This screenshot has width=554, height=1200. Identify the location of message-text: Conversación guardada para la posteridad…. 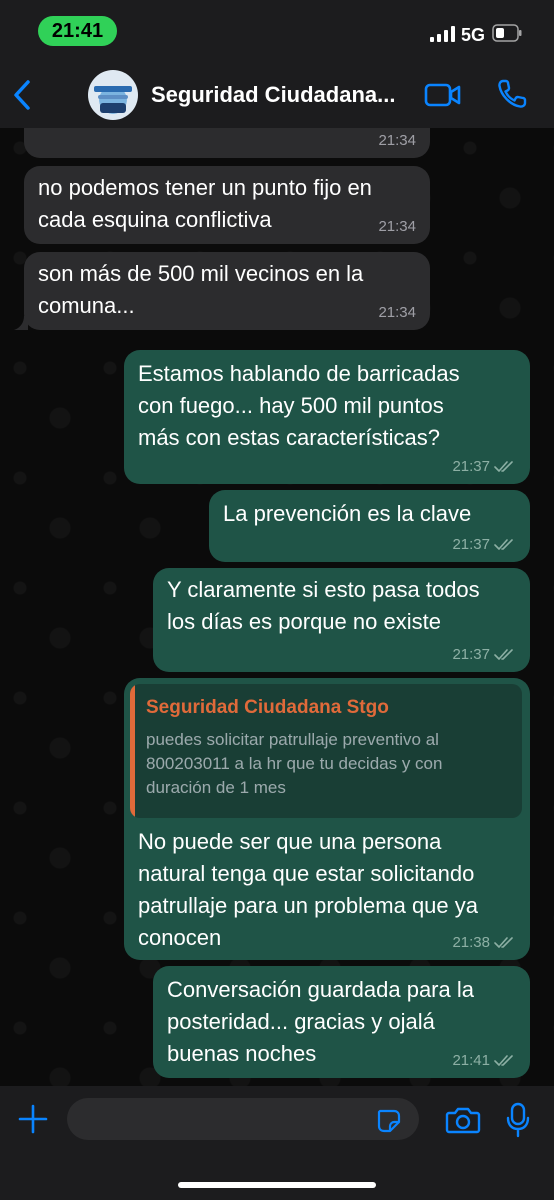
(320, 1021).